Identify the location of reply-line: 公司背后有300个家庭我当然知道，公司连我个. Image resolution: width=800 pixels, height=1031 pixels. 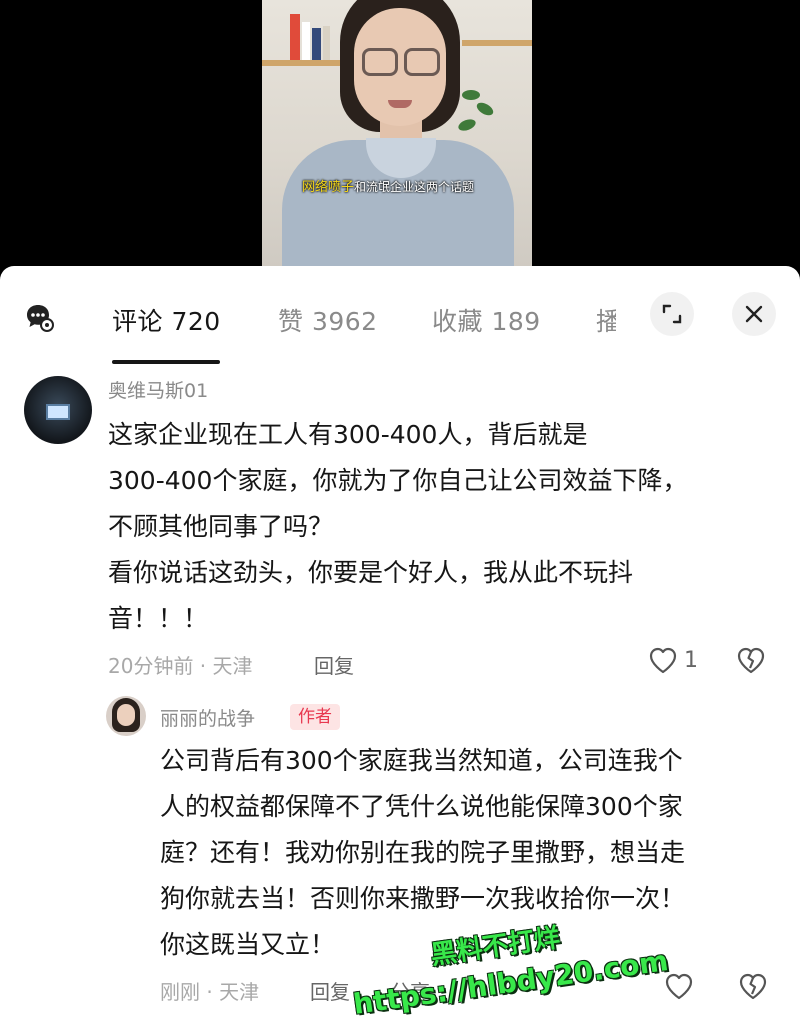
(421, 760).